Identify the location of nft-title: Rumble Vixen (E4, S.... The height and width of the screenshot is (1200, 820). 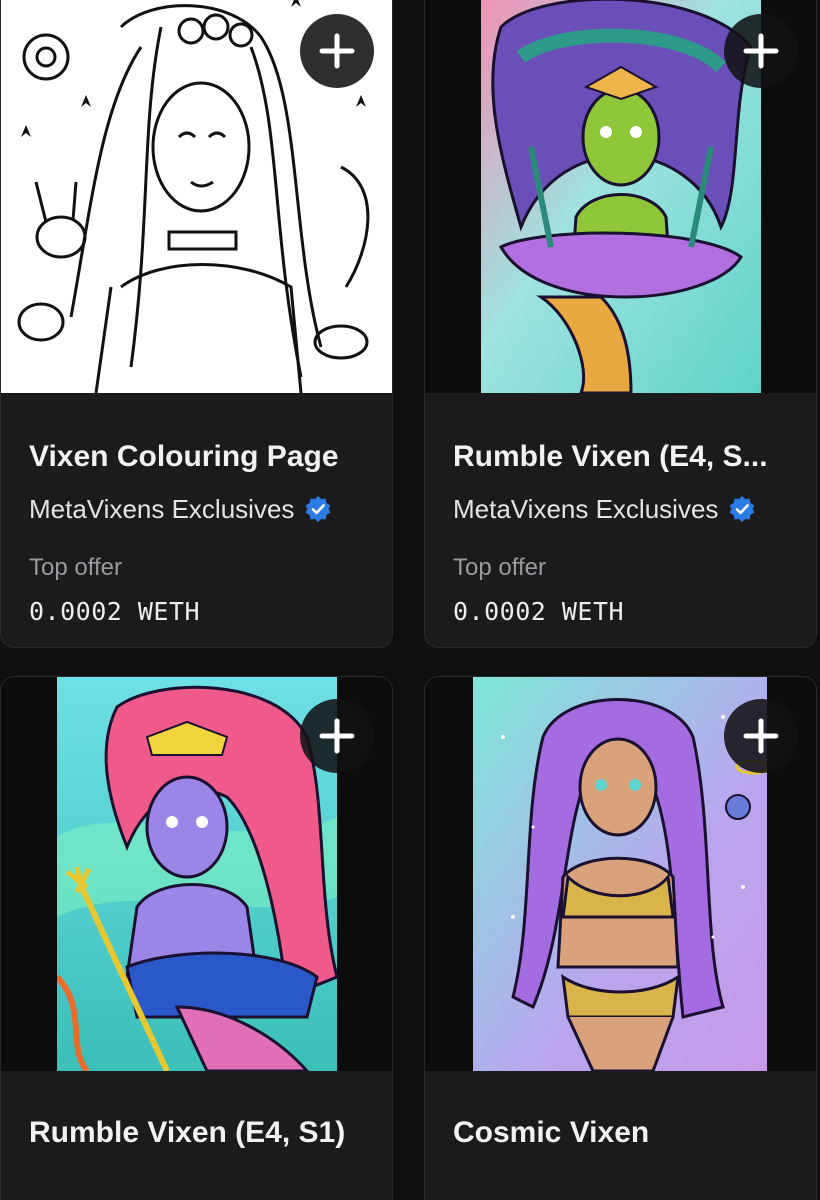
(620, 457).